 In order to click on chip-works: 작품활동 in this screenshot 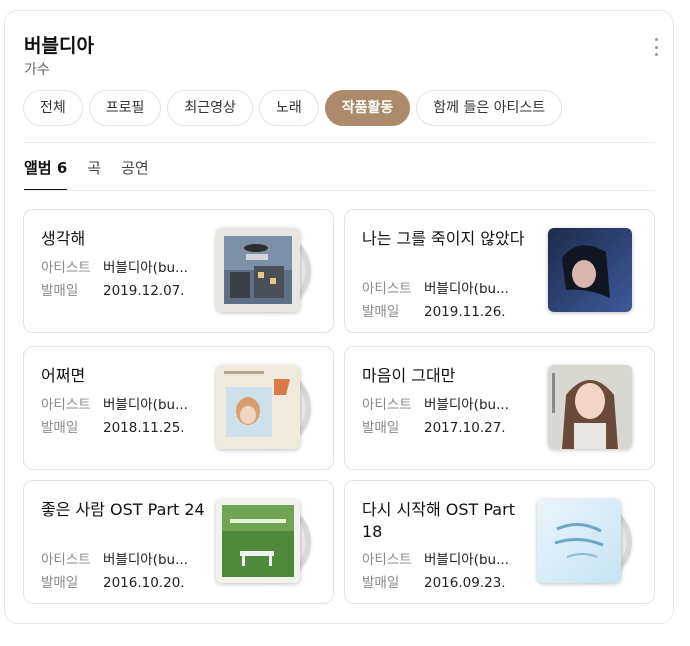, I will do `click(367, 108)`.